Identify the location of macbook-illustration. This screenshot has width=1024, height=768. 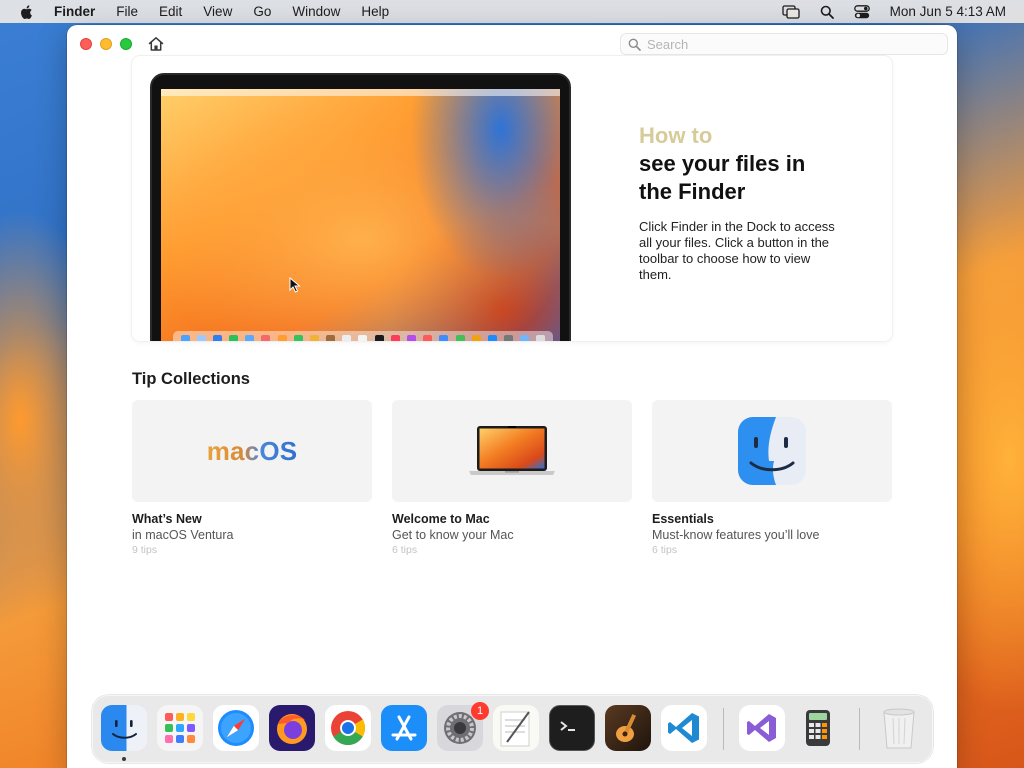
(360, 207).